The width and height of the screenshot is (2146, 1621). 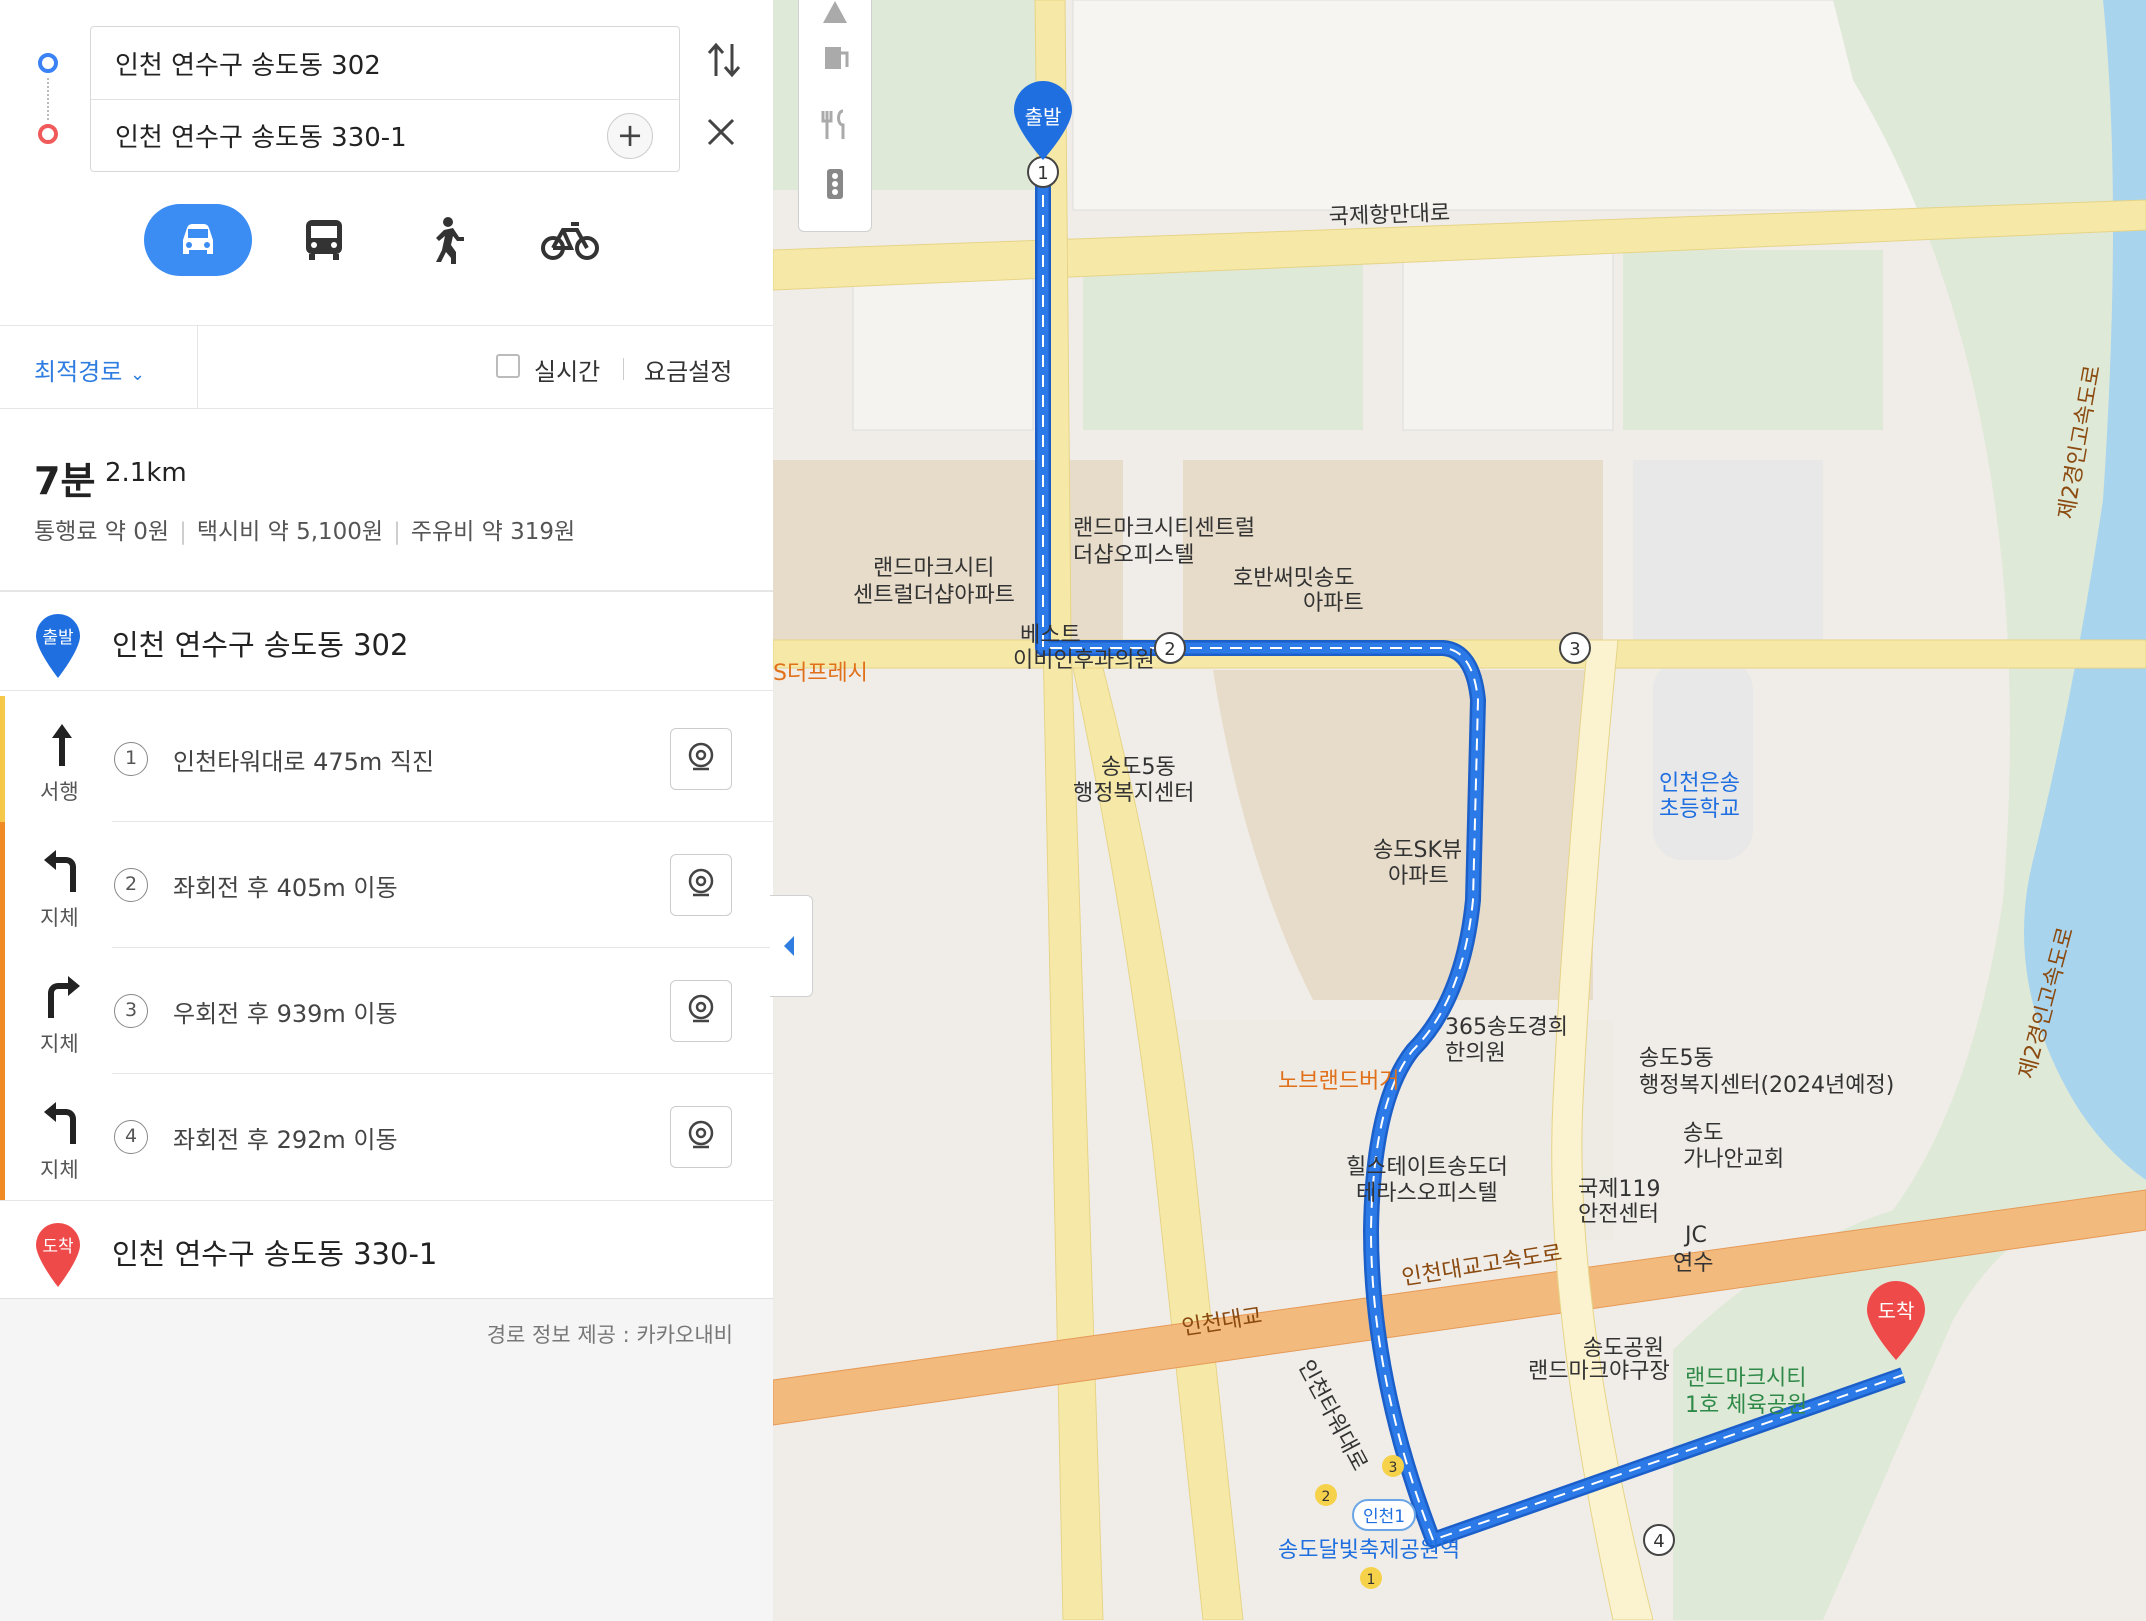 I want to click on map-poi-label: 365송도경희, so click(x=1506, y=1027).